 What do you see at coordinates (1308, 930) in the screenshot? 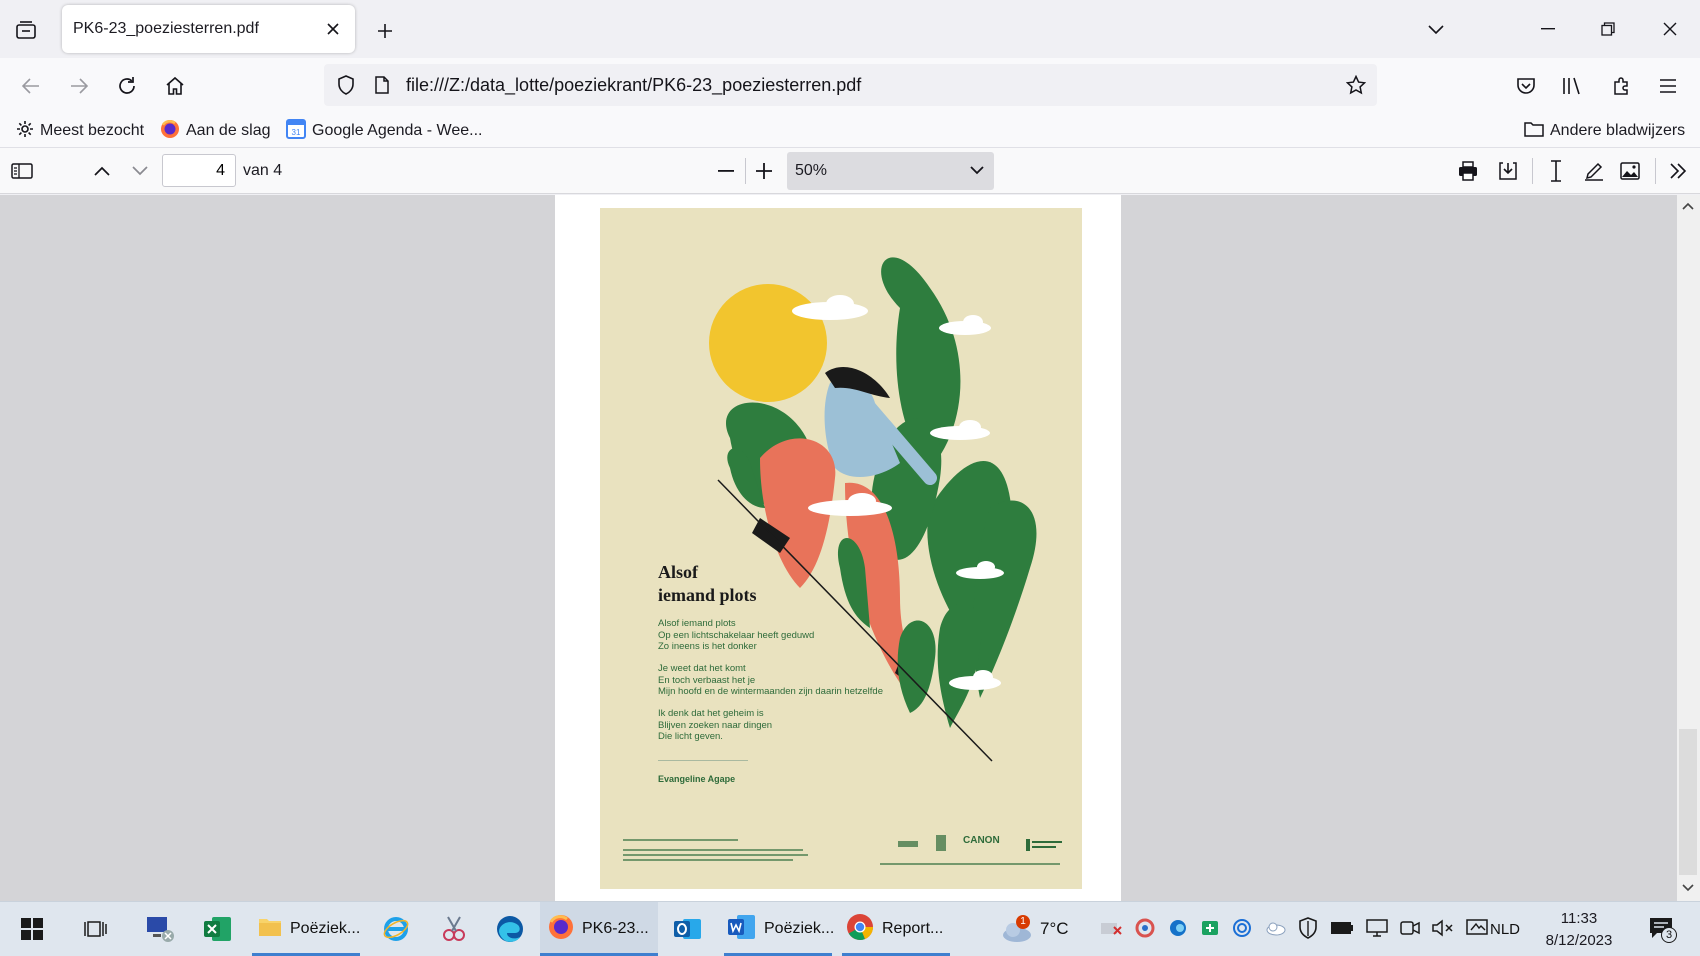
I see `shield-icon` at bounding box center [1308, 930].